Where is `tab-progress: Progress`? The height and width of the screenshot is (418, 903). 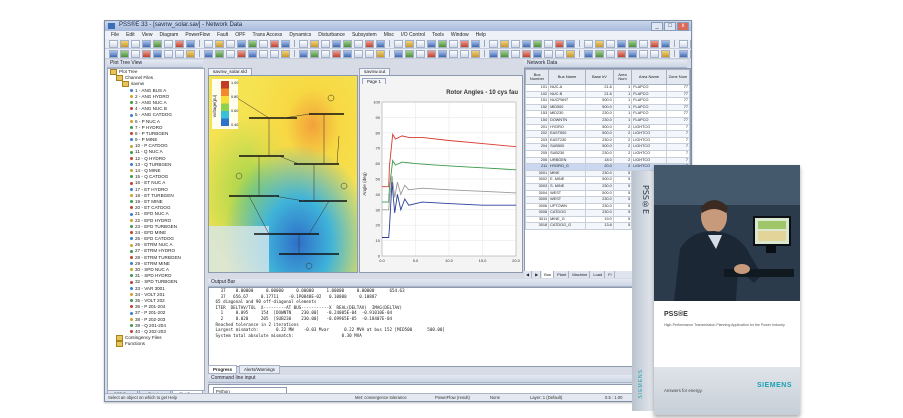
tab-progress: Progress is located at coordinates (223, 369).